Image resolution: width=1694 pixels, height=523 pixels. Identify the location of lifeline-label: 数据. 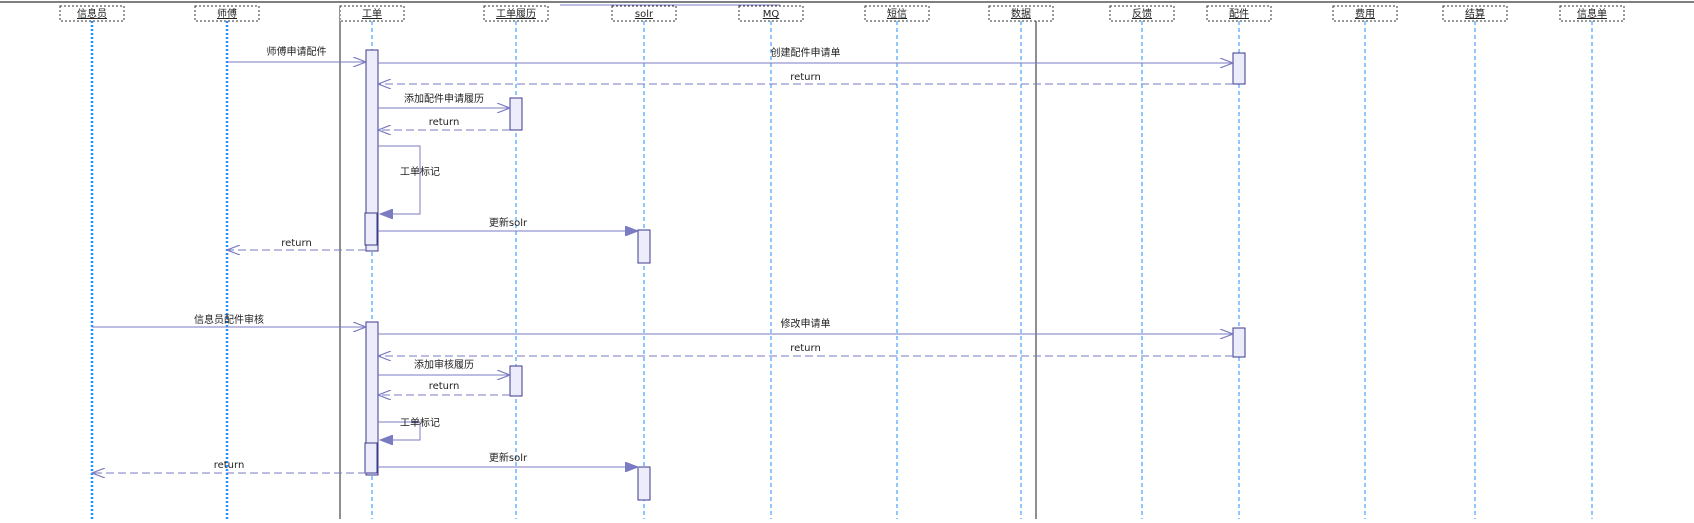
(1021, 13).